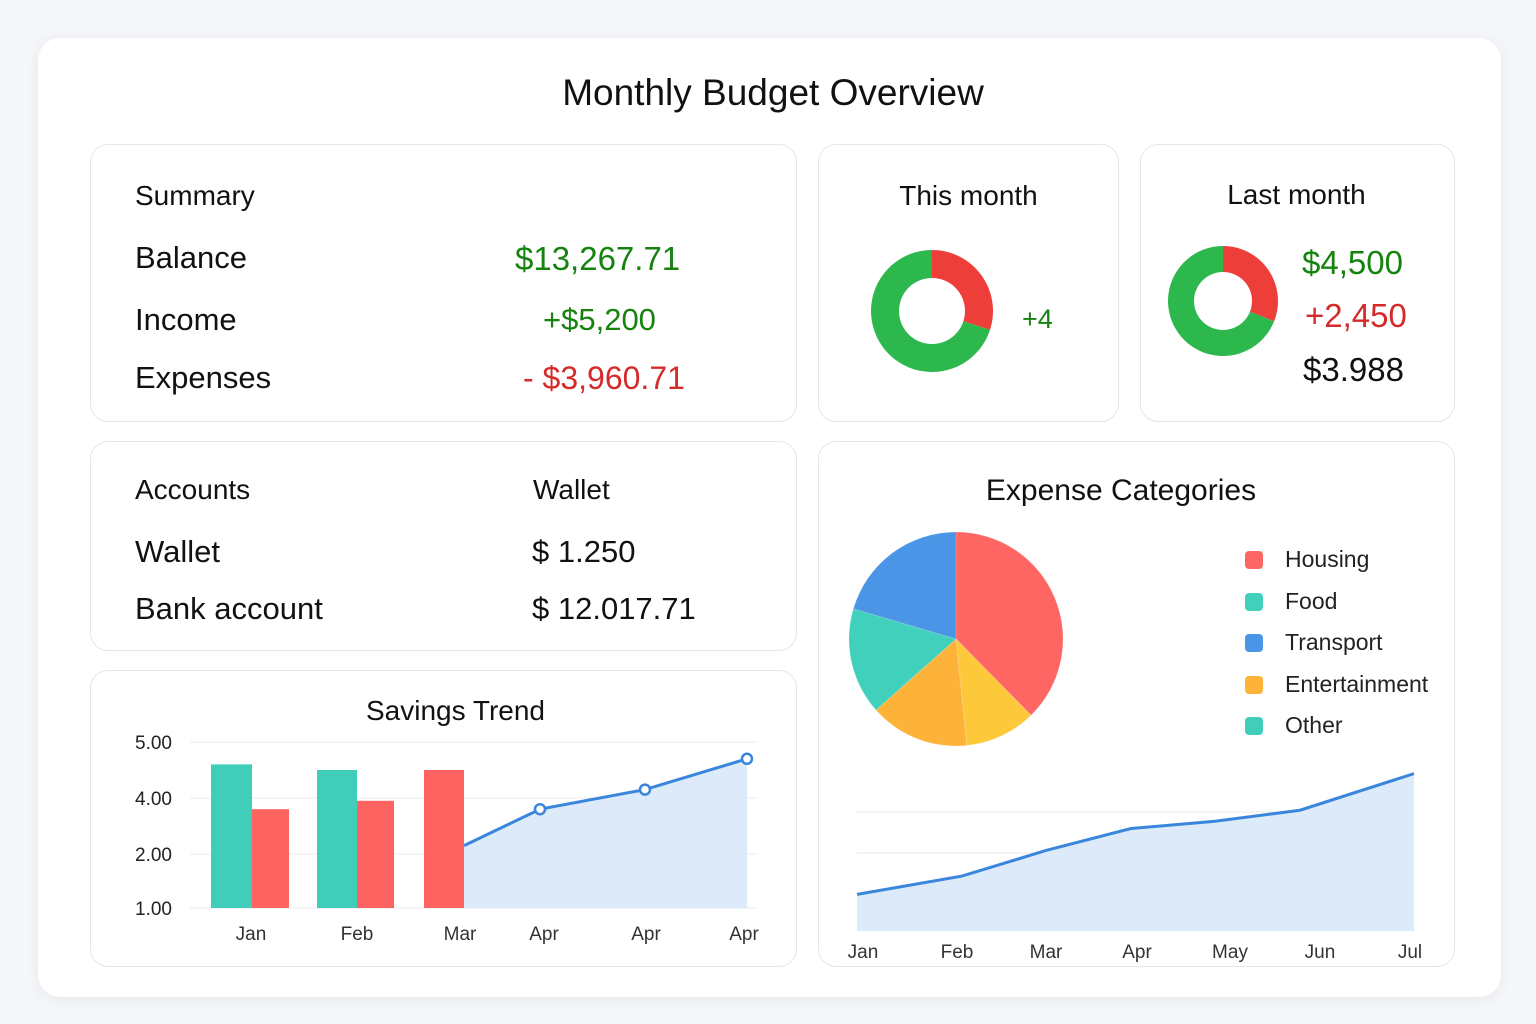 This screenshot has width=1536, height=1024. What do you see at coordinates (1327, 559) in the screenshot?
I see `legend-label: Housing` at bounding box center [1327, 559].